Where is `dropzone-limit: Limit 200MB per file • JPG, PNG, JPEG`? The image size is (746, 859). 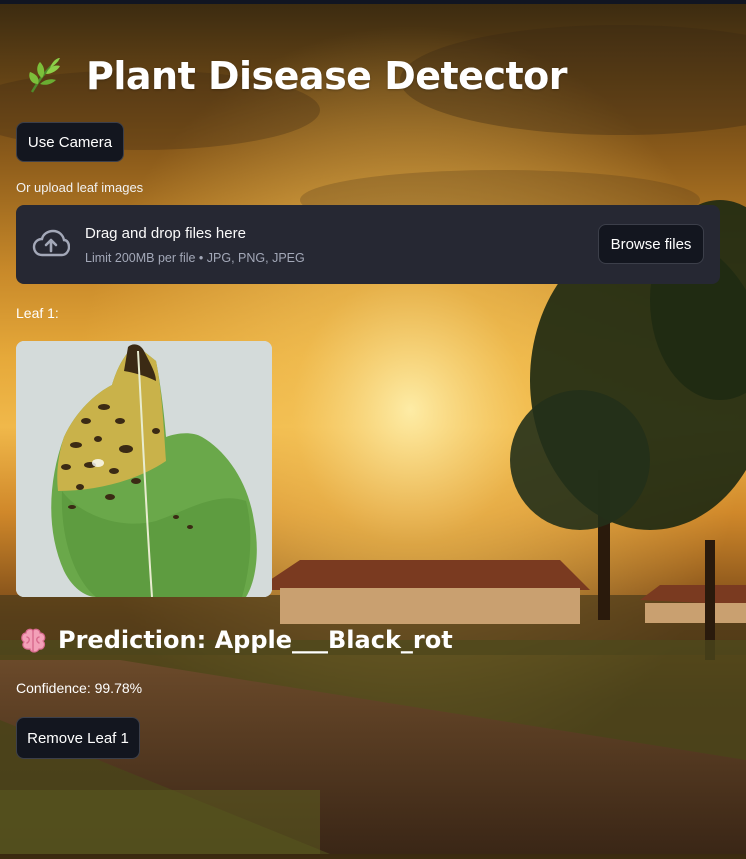 dropzone-limit: Limit 200MB per file • JPG, PNG, JPEG is located at coordinates (195, 258).